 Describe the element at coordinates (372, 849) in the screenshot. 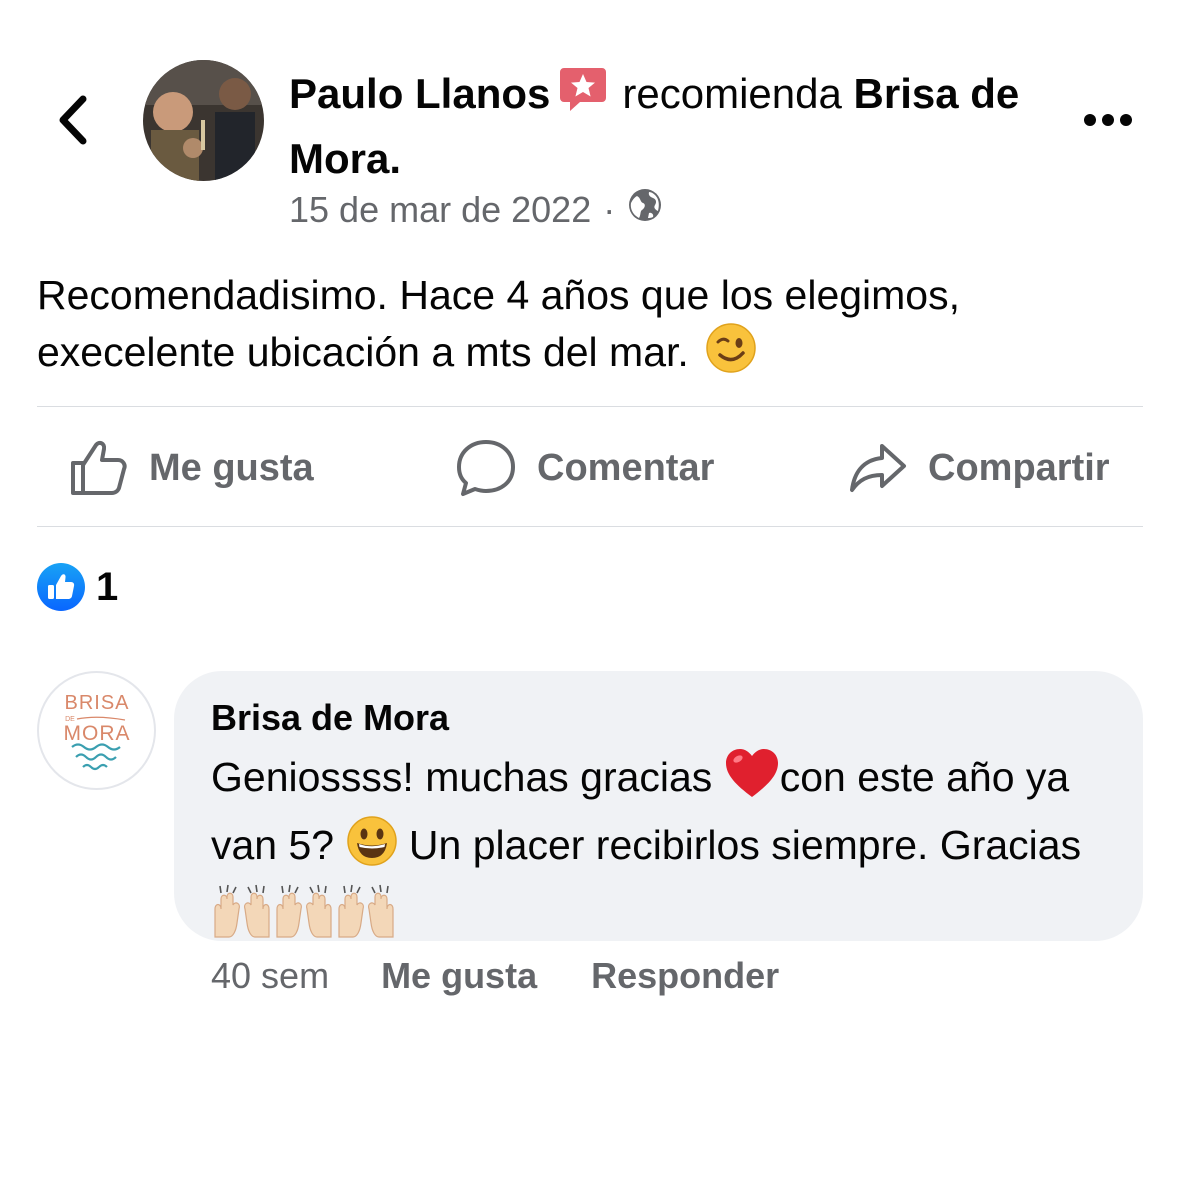

I see `smiley-emoji-icon` at that location.